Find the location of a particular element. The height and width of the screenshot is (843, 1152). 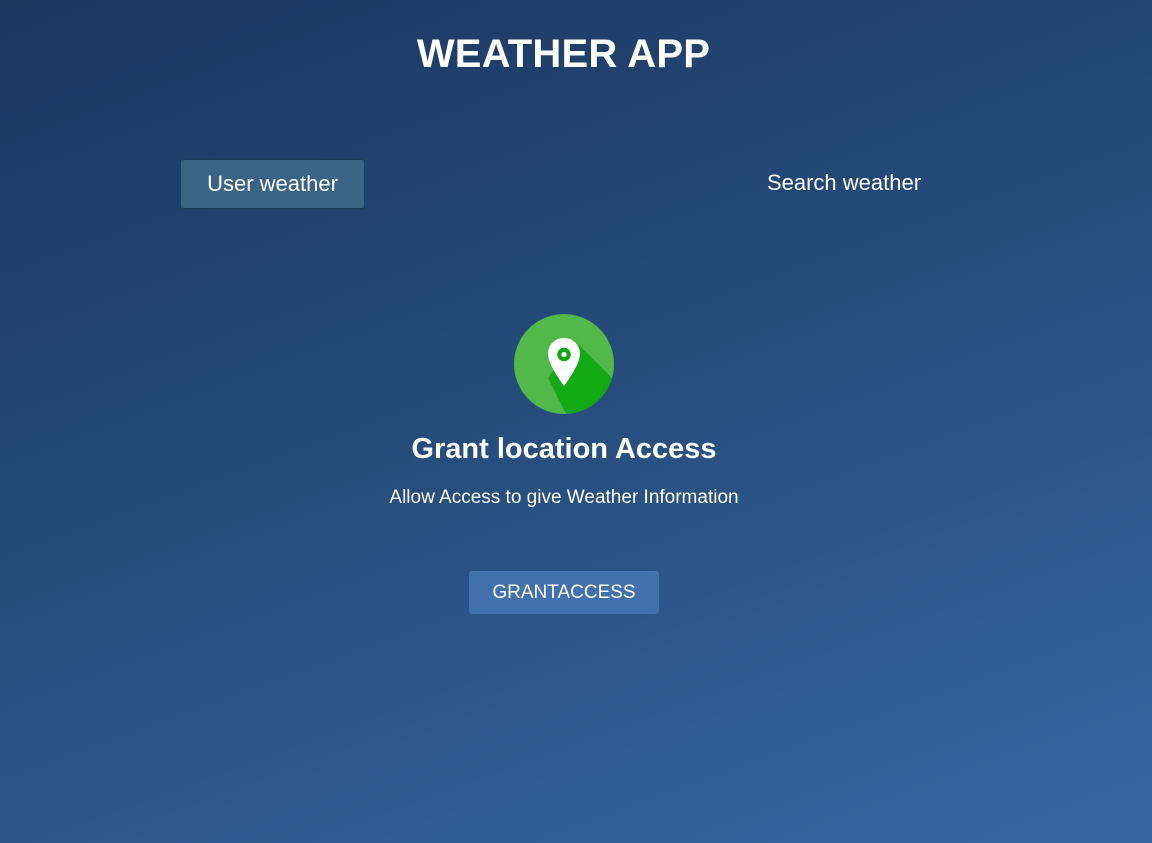

app-title: WEATHER APP is located at coordinates (563, 54).